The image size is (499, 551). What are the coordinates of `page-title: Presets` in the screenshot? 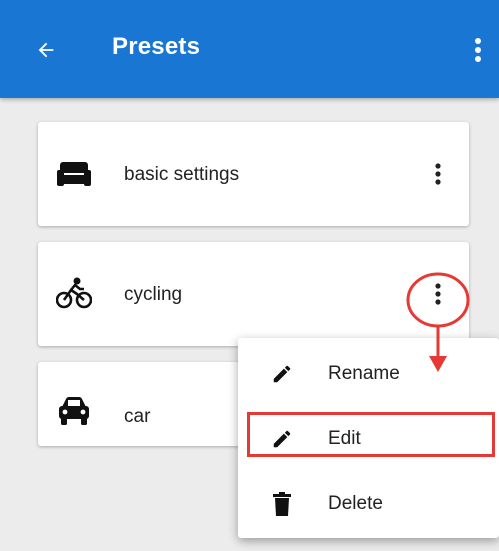 It's located at (156, 46).